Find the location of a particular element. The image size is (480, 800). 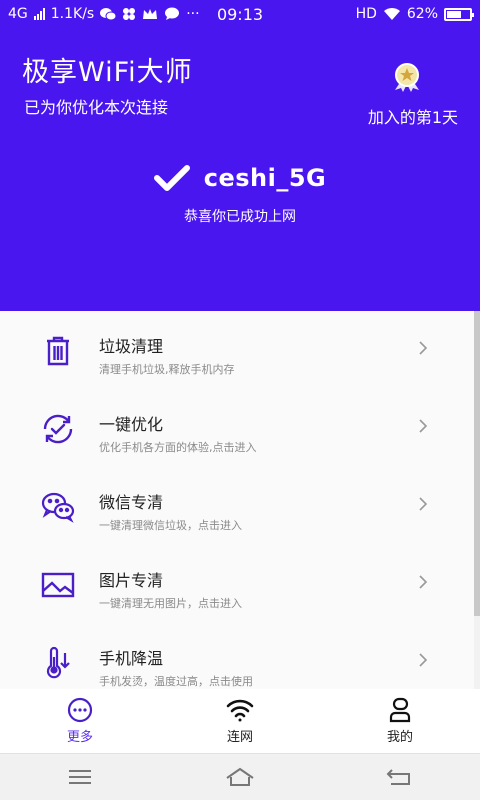

network-type: 4G is located at coordinates (18, 14).